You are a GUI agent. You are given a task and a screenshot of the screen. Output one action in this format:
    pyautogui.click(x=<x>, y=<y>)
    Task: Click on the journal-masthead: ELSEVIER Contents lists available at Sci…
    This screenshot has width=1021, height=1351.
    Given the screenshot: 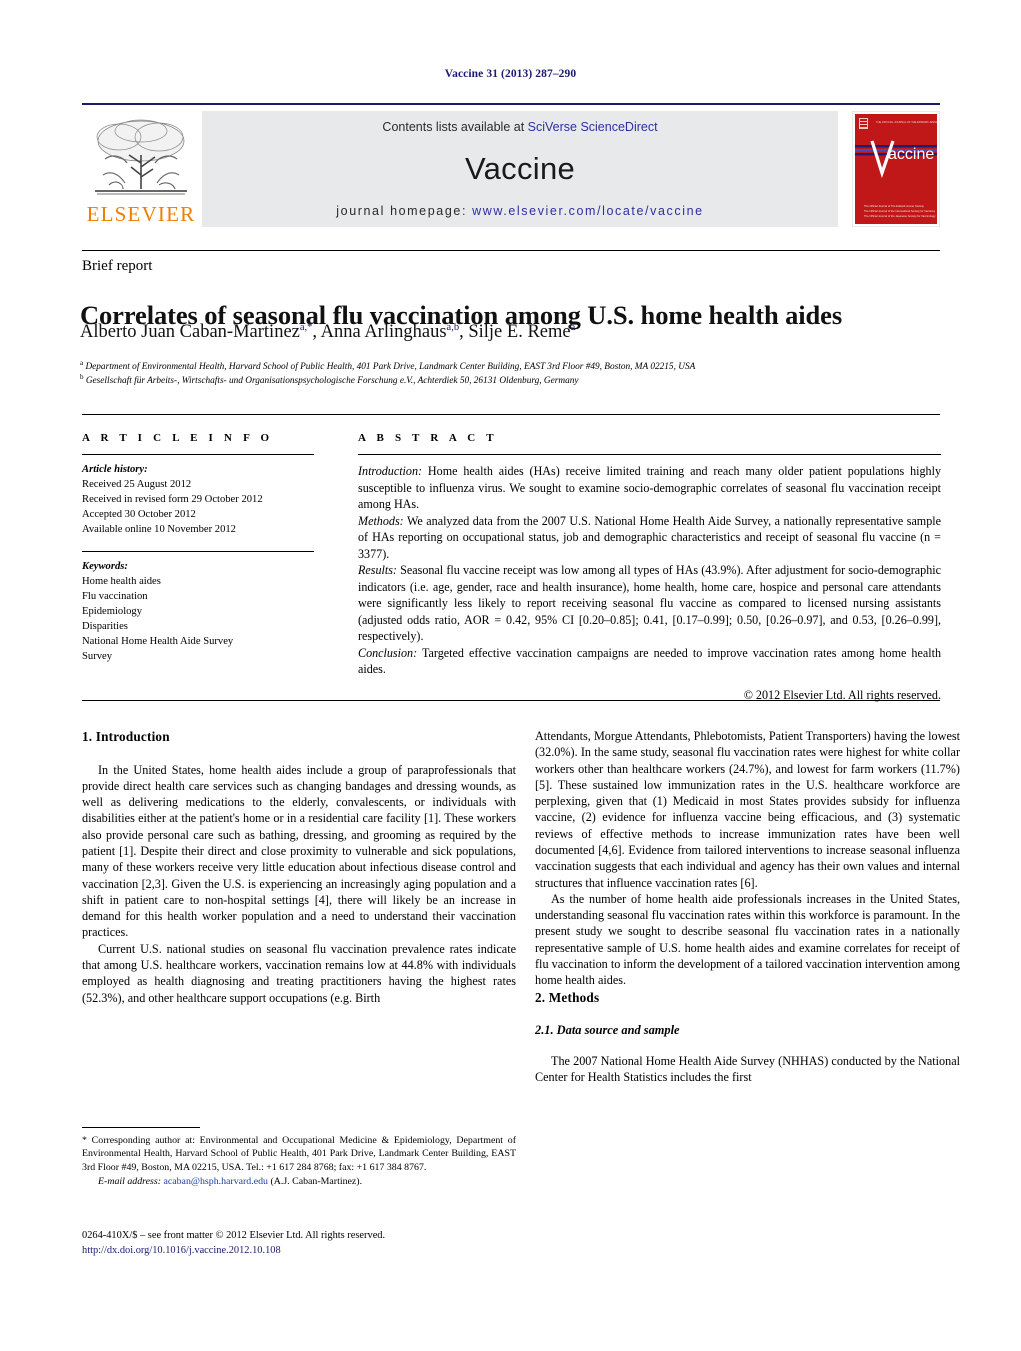 What is the action you would take?
    pyautogui.click(x=517, y=165)
    